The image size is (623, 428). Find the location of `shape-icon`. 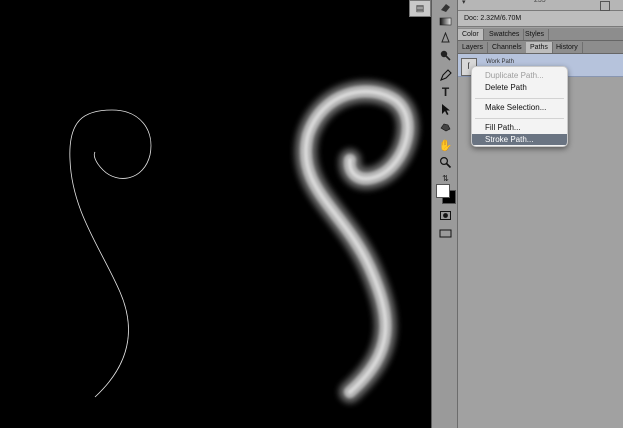

shape-icon is located at coordinates (445, 126).